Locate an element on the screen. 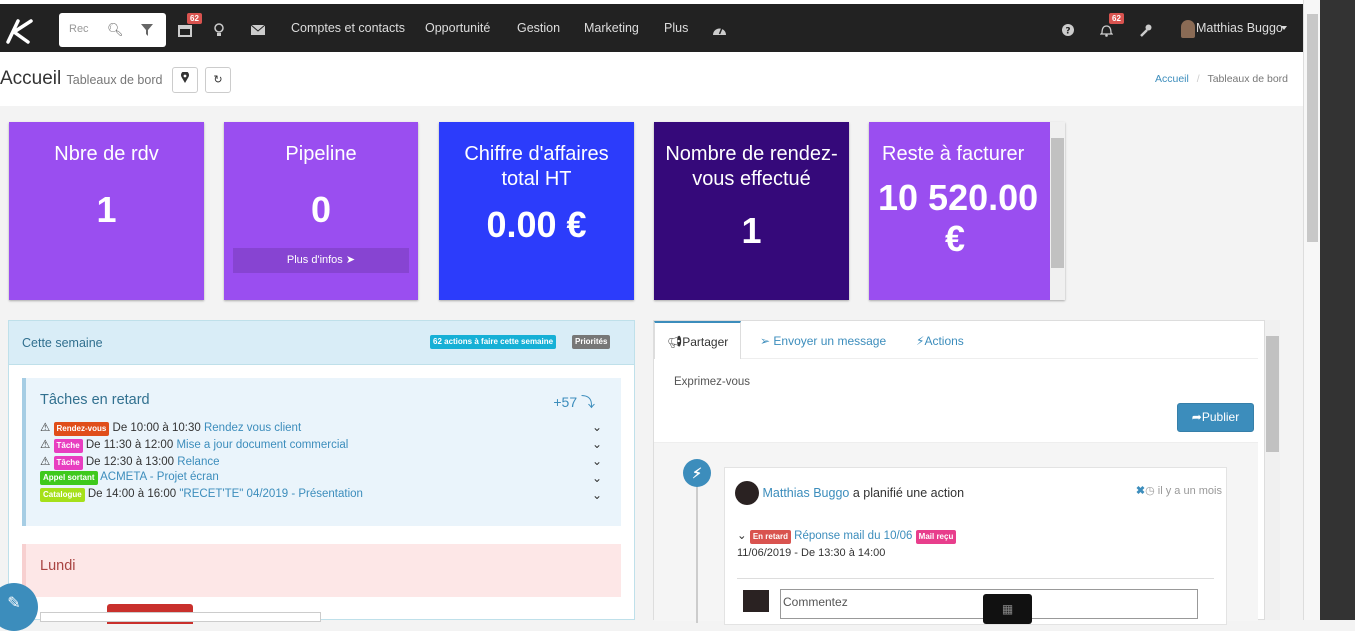 Image resolution: width=1355 pixels, height=631 pixels. feed-scrollbar is located at coordinates (1272, 470).